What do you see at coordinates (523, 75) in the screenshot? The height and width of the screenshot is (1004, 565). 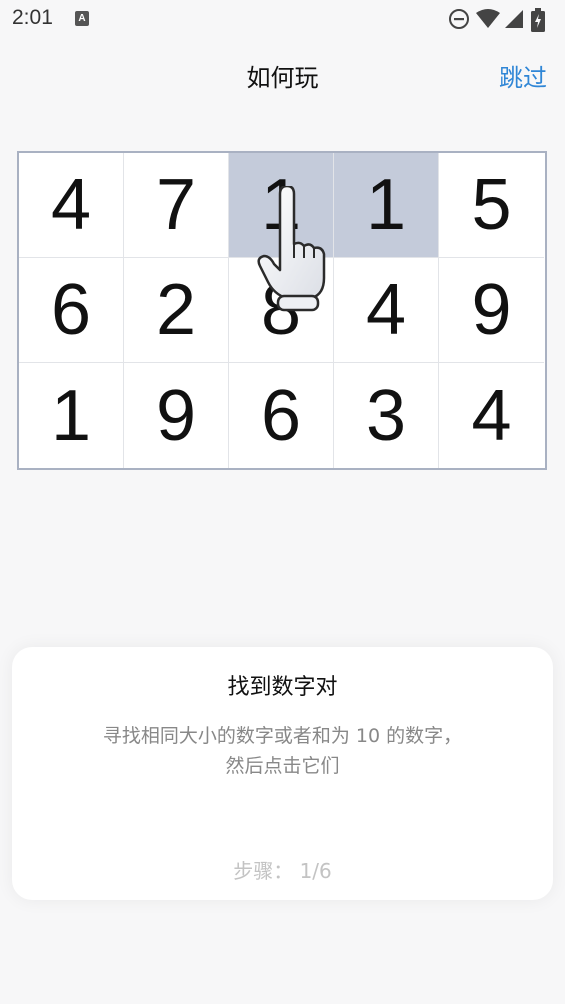 I see `skip-button: 跳过` at bounding box center [523, 75].